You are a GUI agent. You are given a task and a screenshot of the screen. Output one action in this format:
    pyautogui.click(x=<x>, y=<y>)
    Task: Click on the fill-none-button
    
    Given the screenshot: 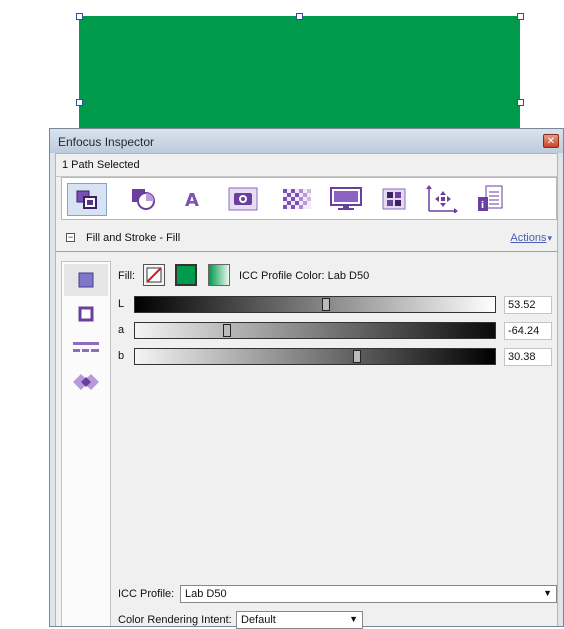 What is the action you would take?
    pyautogui.click(x=154, y=275)
    